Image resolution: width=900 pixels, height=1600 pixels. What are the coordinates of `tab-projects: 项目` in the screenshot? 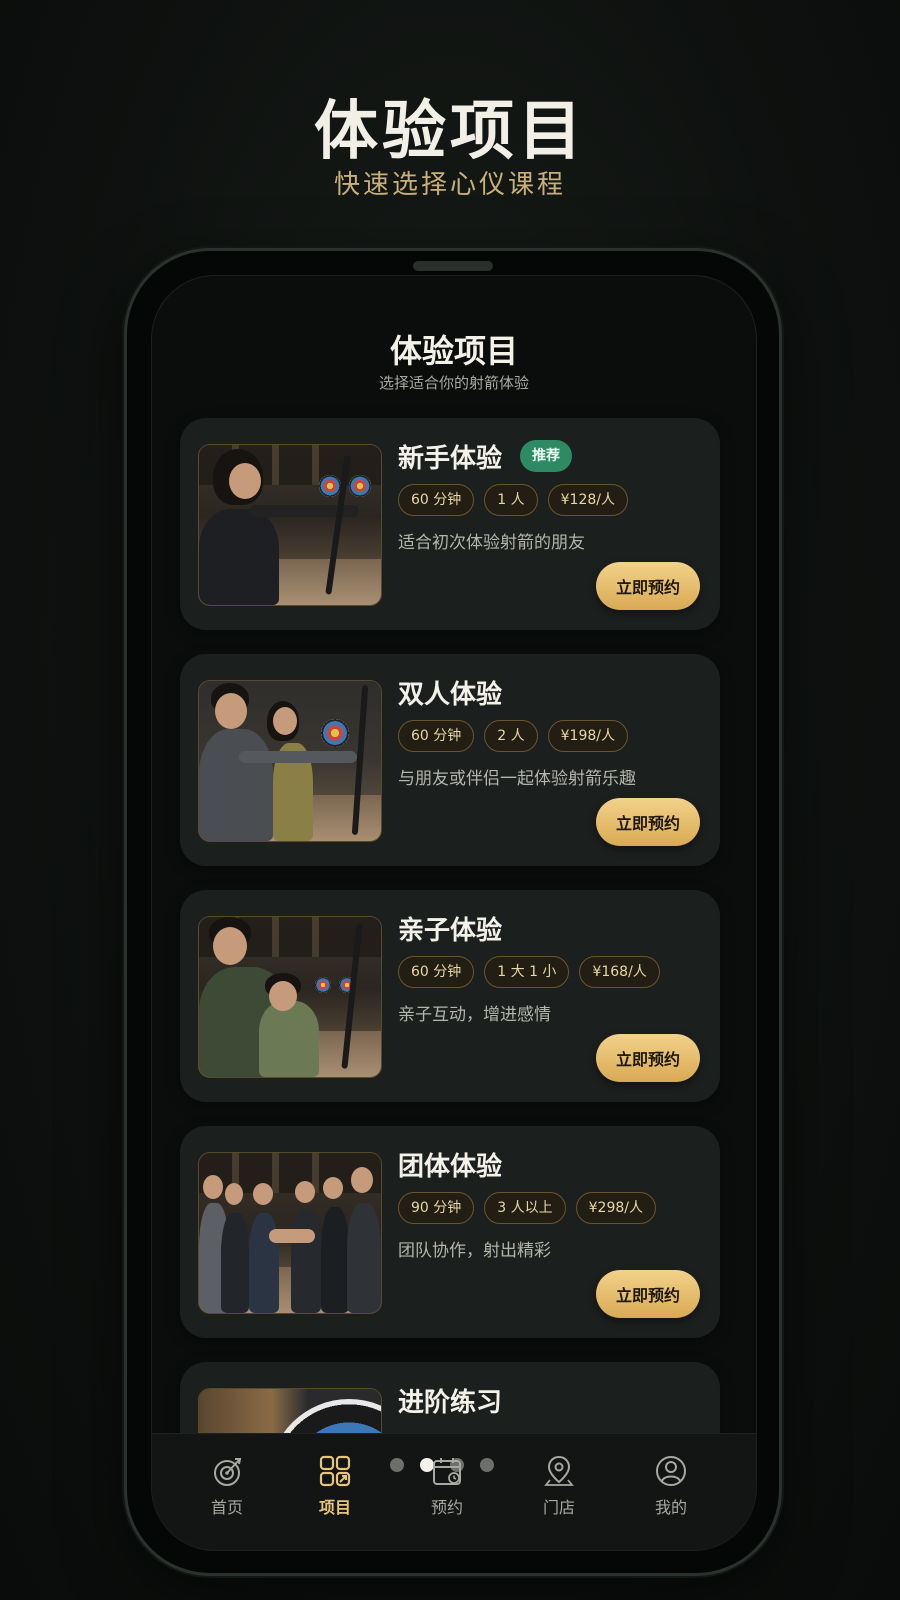 It's located at (335, 1486).